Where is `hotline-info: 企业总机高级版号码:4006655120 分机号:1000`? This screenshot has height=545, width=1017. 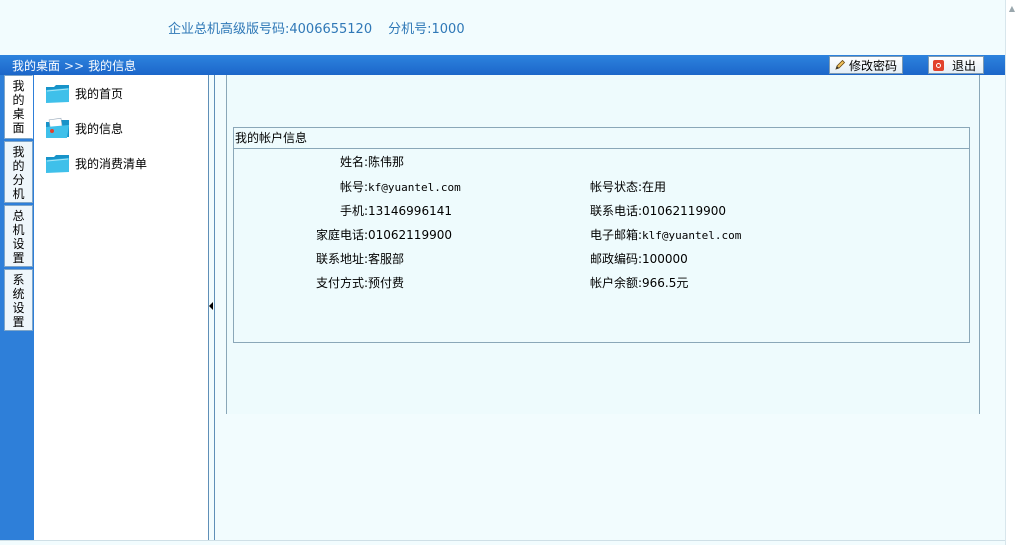 hotline-info: 企业总机高级版号码:4006655120 分机号:1000 is located at coordinates (316, 27).